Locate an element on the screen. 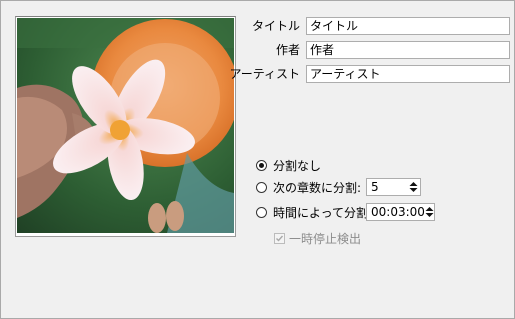 Image resolution: width=515 pixels, height=319 pixels. pause-detect-checkbox is located at coordinates (279, 238).